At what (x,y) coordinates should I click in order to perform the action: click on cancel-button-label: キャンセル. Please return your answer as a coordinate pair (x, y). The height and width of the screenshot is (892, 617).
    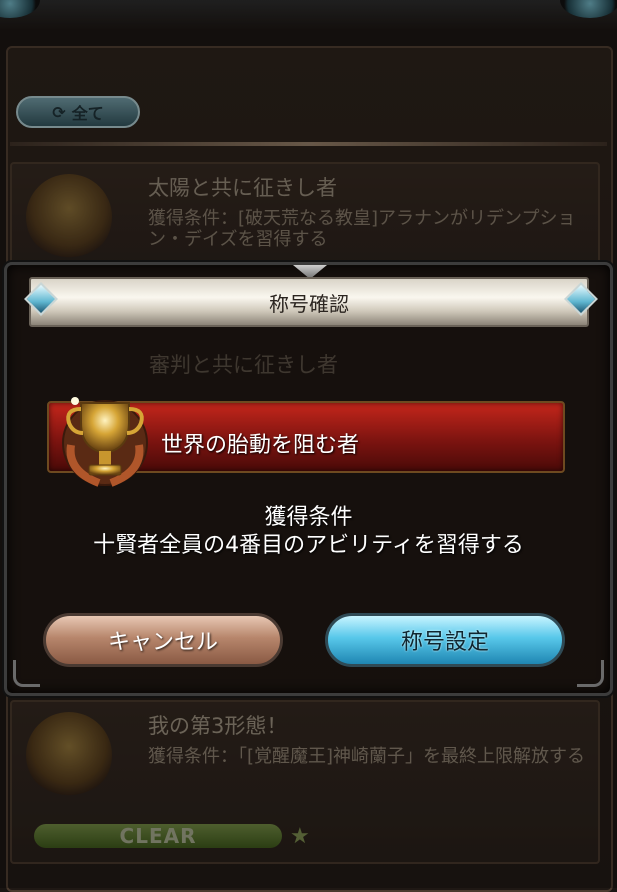
    Looking at the image, I should click on (162, 642).